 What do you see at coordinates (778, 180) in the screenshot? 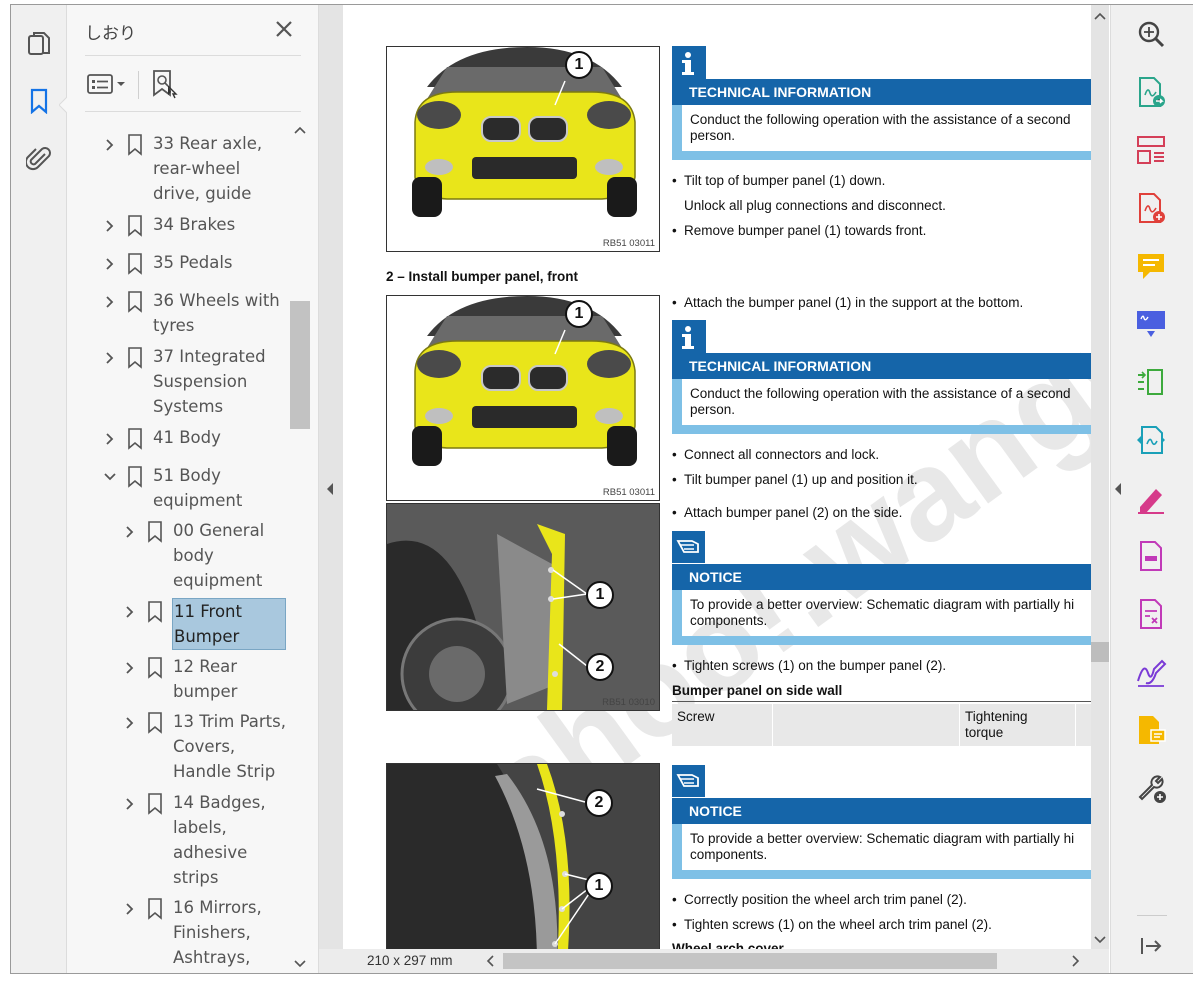
I see `instruction-step: Tilt top of bumper panel (1) down.` at bounding box center [778, 180].